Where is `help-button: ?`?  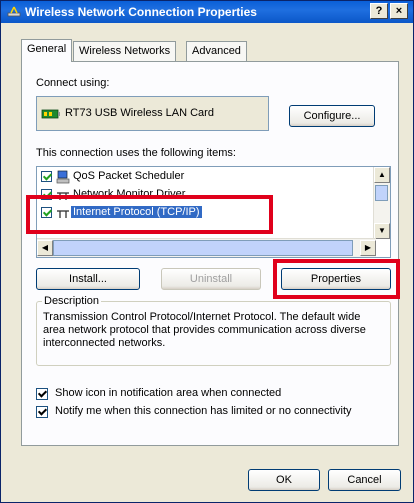 help-button: ? is located at coordinates (379, 11).